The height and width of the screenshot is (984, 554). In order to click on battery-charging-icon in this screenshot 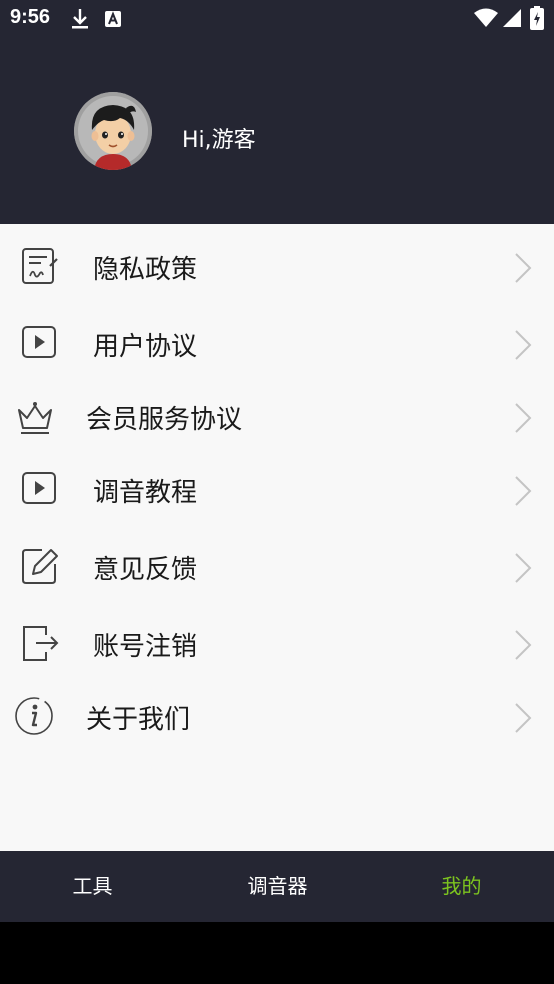, I will do `click(537, 18)`.